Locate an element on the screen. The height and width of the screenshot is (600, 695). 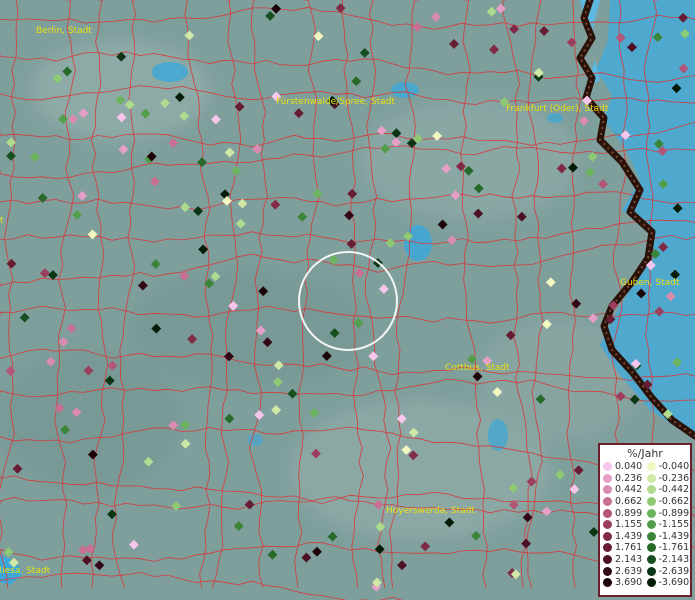
legend-entry: 1.155 is located at coordinates (625, 525).